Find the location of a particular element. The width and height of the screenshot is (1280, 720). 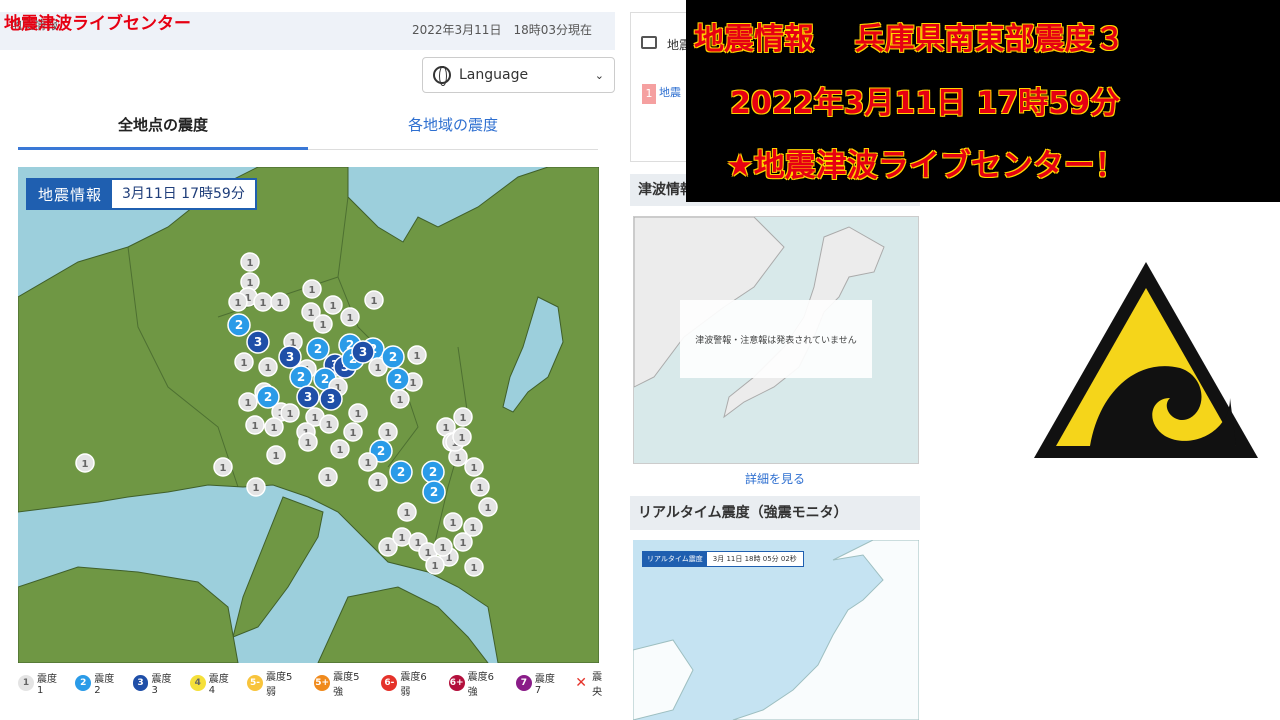

legend-label: 震度1 is located at coordinates (46, 685).